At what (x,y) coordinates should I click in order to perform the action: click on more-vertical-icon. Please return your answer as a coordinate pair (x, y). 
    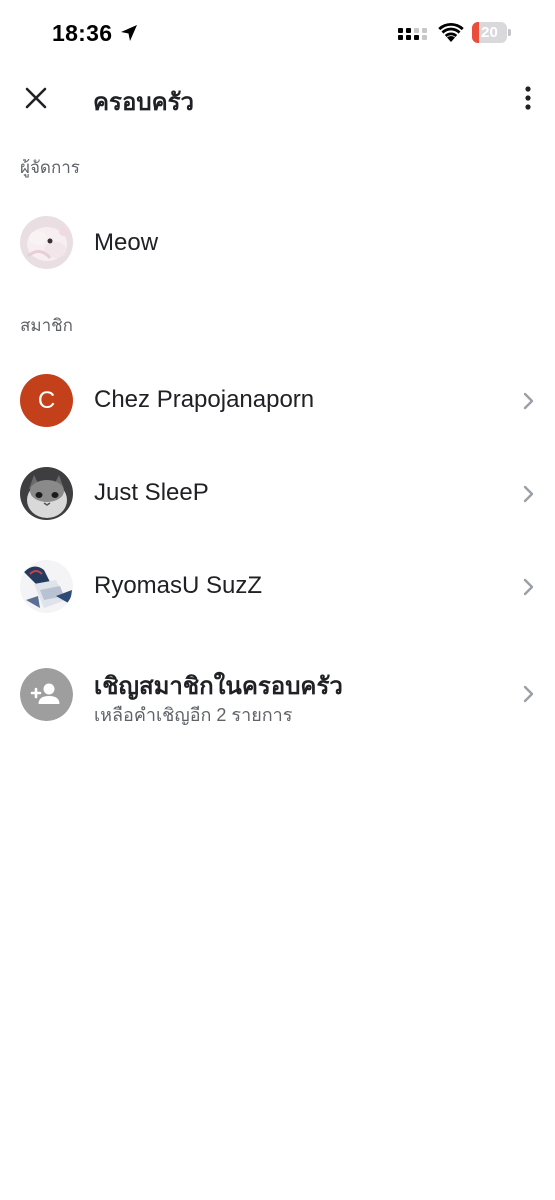
    Looking at the image, I should click on (528, 98).